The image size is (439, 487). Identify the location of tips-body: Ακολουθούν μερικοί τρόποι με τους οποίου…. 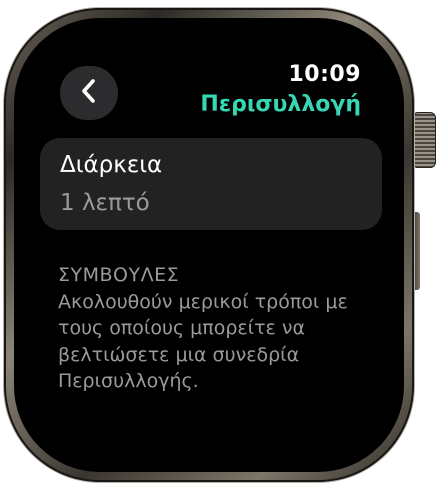
(203, 341).